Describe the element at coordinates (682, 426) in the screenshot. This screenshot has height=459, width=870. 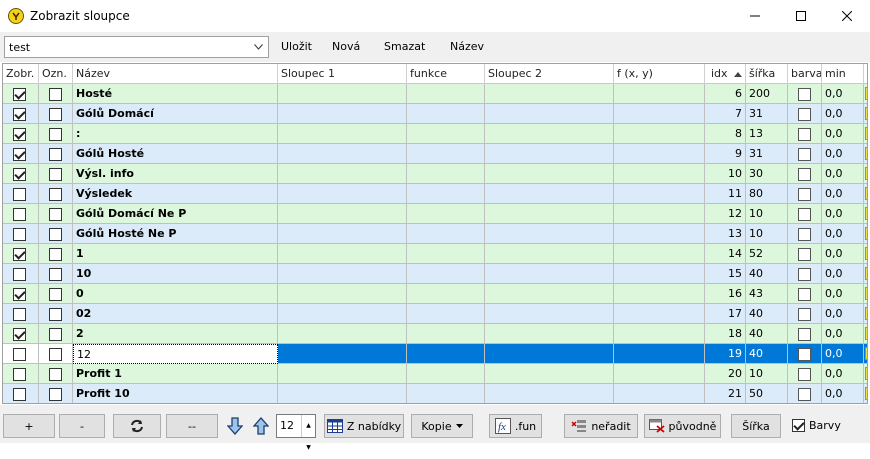
I see `original-button: původně` at that location.